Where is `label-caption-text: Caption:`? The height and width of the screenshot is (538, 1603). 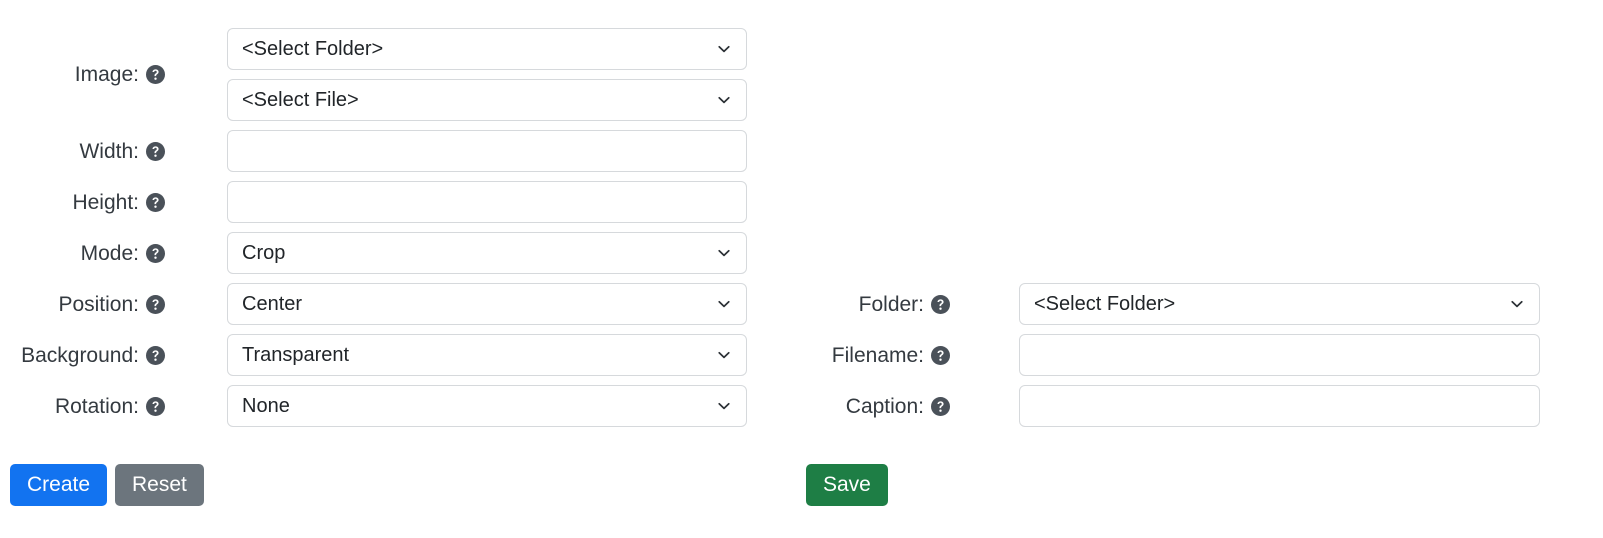 label-caption-text: Caption: is located at coordinates (884, 406).